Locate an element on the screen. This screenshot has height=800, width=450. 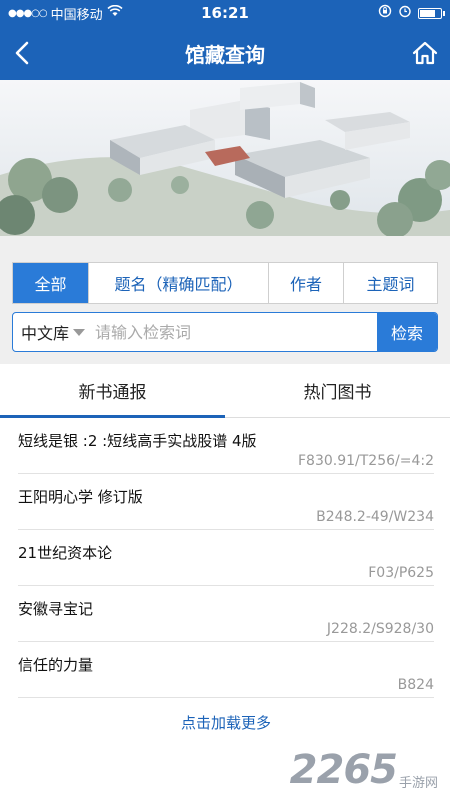
book-call-number: B824 is located at coordinates (415, 685).